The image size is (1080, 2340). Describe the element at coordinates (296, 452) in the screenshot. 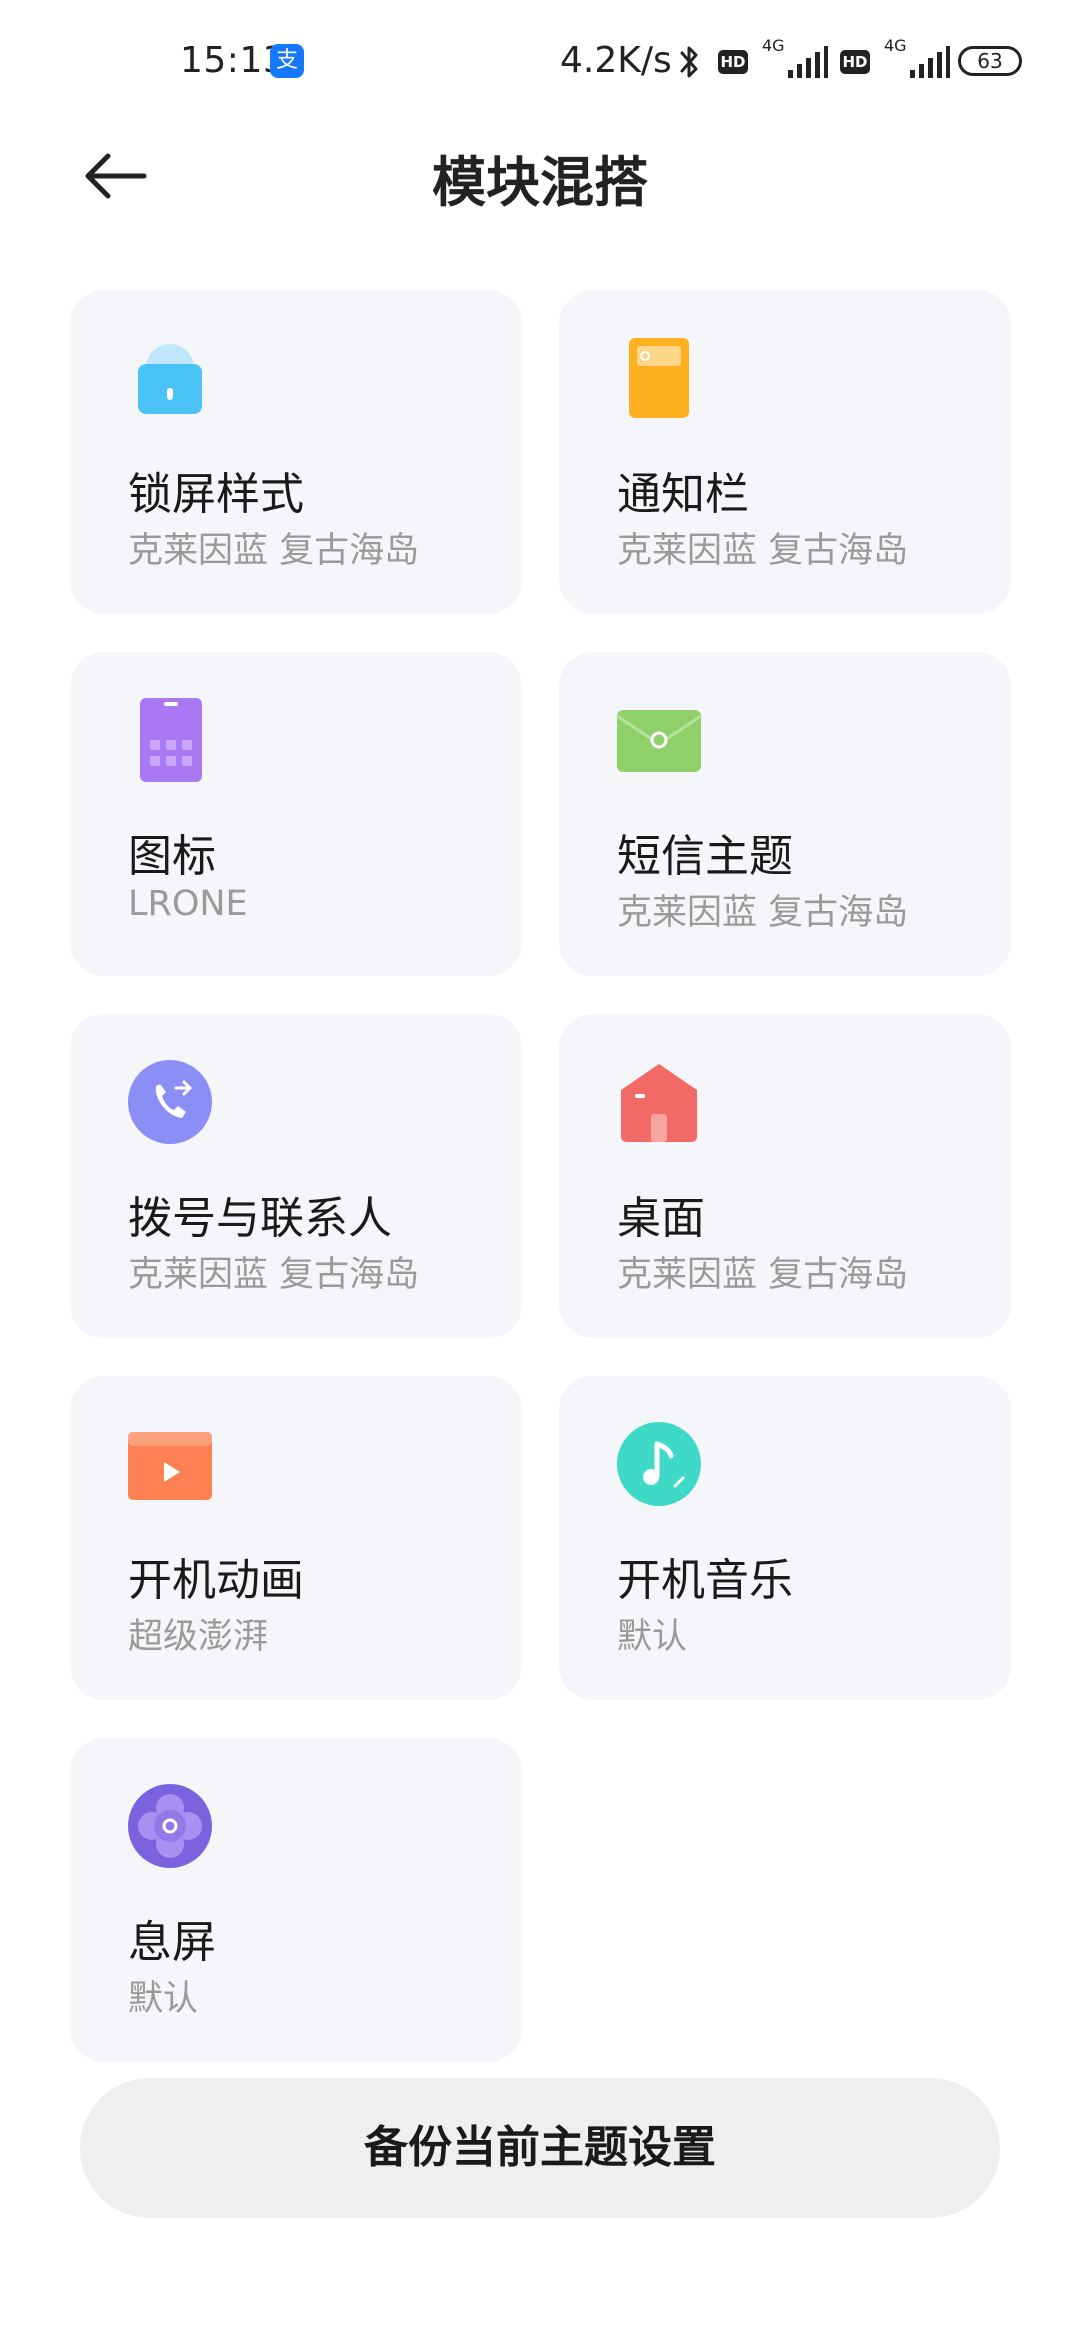

I see `module-card-lockscreen: 锁屏样式 克莱因蓝 复古海岛` at that location.